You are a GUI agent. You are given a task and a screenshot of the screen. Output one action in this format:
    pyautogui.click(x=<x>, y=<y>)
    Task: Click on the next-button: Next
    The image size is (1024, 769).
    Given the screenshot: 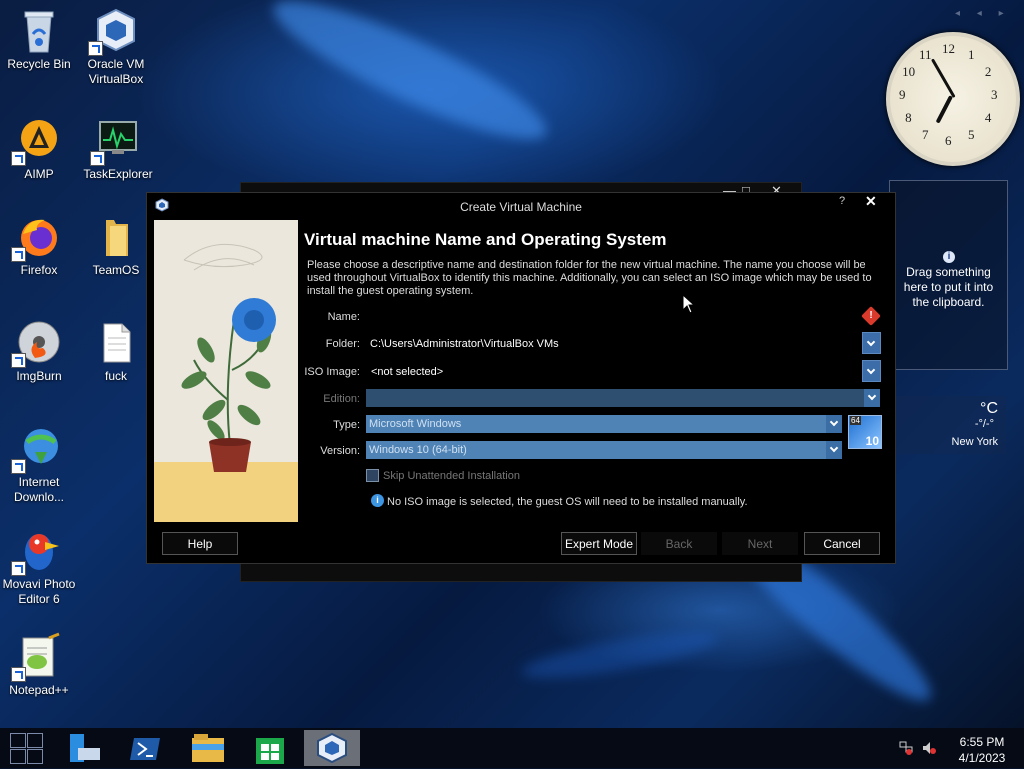 What is the action you would take?
    pyautogui.click(x=760, y=543)
    